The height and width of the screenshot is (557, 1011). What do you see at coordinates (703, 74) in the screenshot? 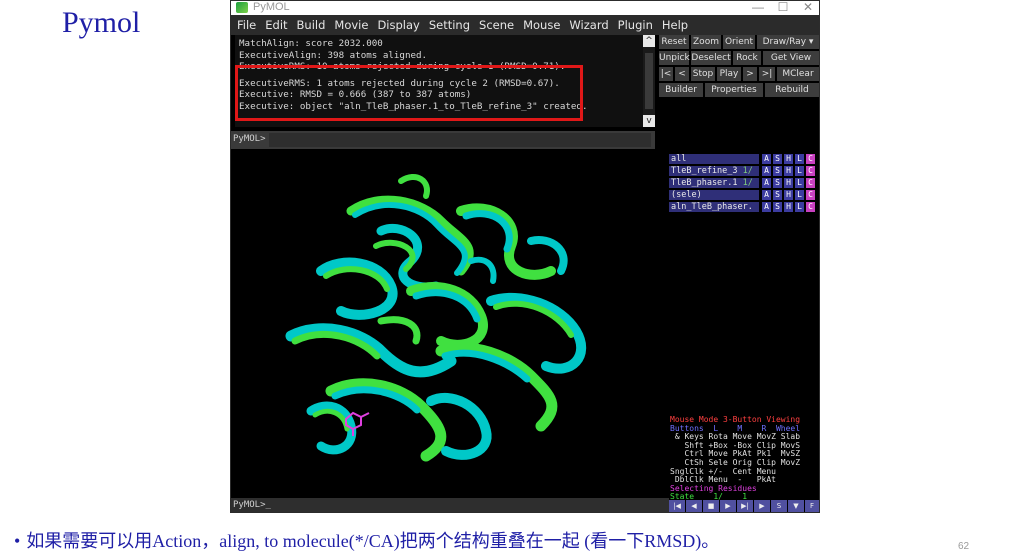
I see `stop-button: Stop` at bounding box center [703, 74].